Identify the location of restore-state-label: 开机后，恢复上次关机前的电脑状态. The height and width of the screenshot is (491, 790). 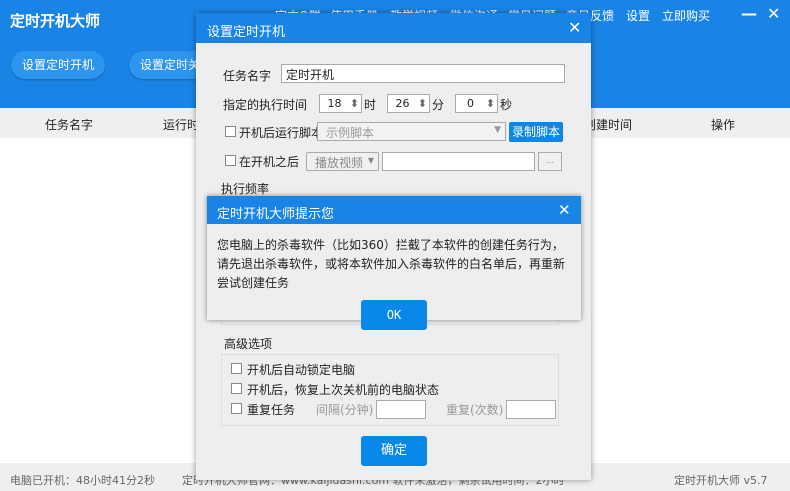
(343, 390).